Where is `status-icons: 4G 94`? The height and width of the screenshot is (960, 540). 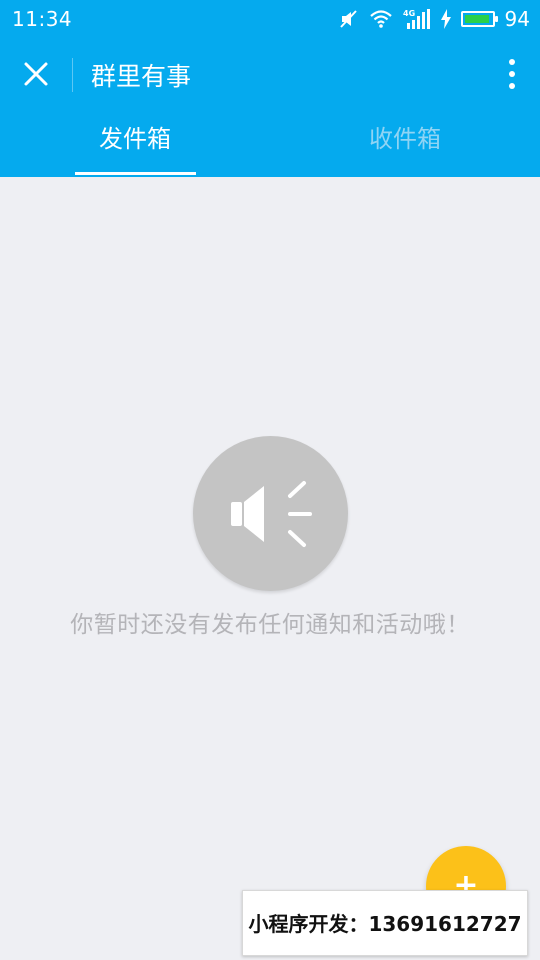
status-icons: 4G 94 is located at coordinates (434, 19).